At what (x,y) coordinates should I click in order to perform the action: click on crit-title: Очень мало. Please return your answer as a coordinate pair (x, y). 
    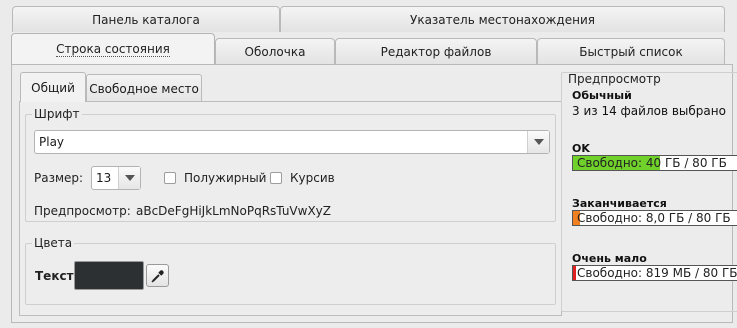
    Looking at the image, I should click on (609, 258).